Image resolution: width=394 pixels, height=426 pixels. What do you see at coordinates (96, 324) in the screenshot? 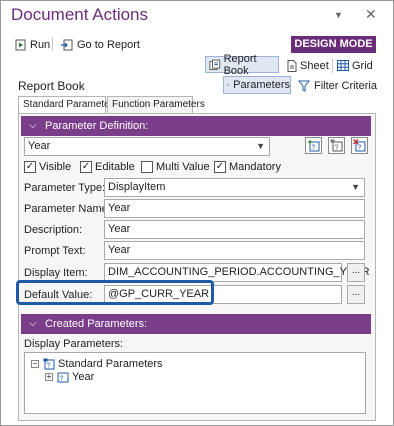
I see `created-parameters-title: Created Parameters:` at bounding box center [96, 324].